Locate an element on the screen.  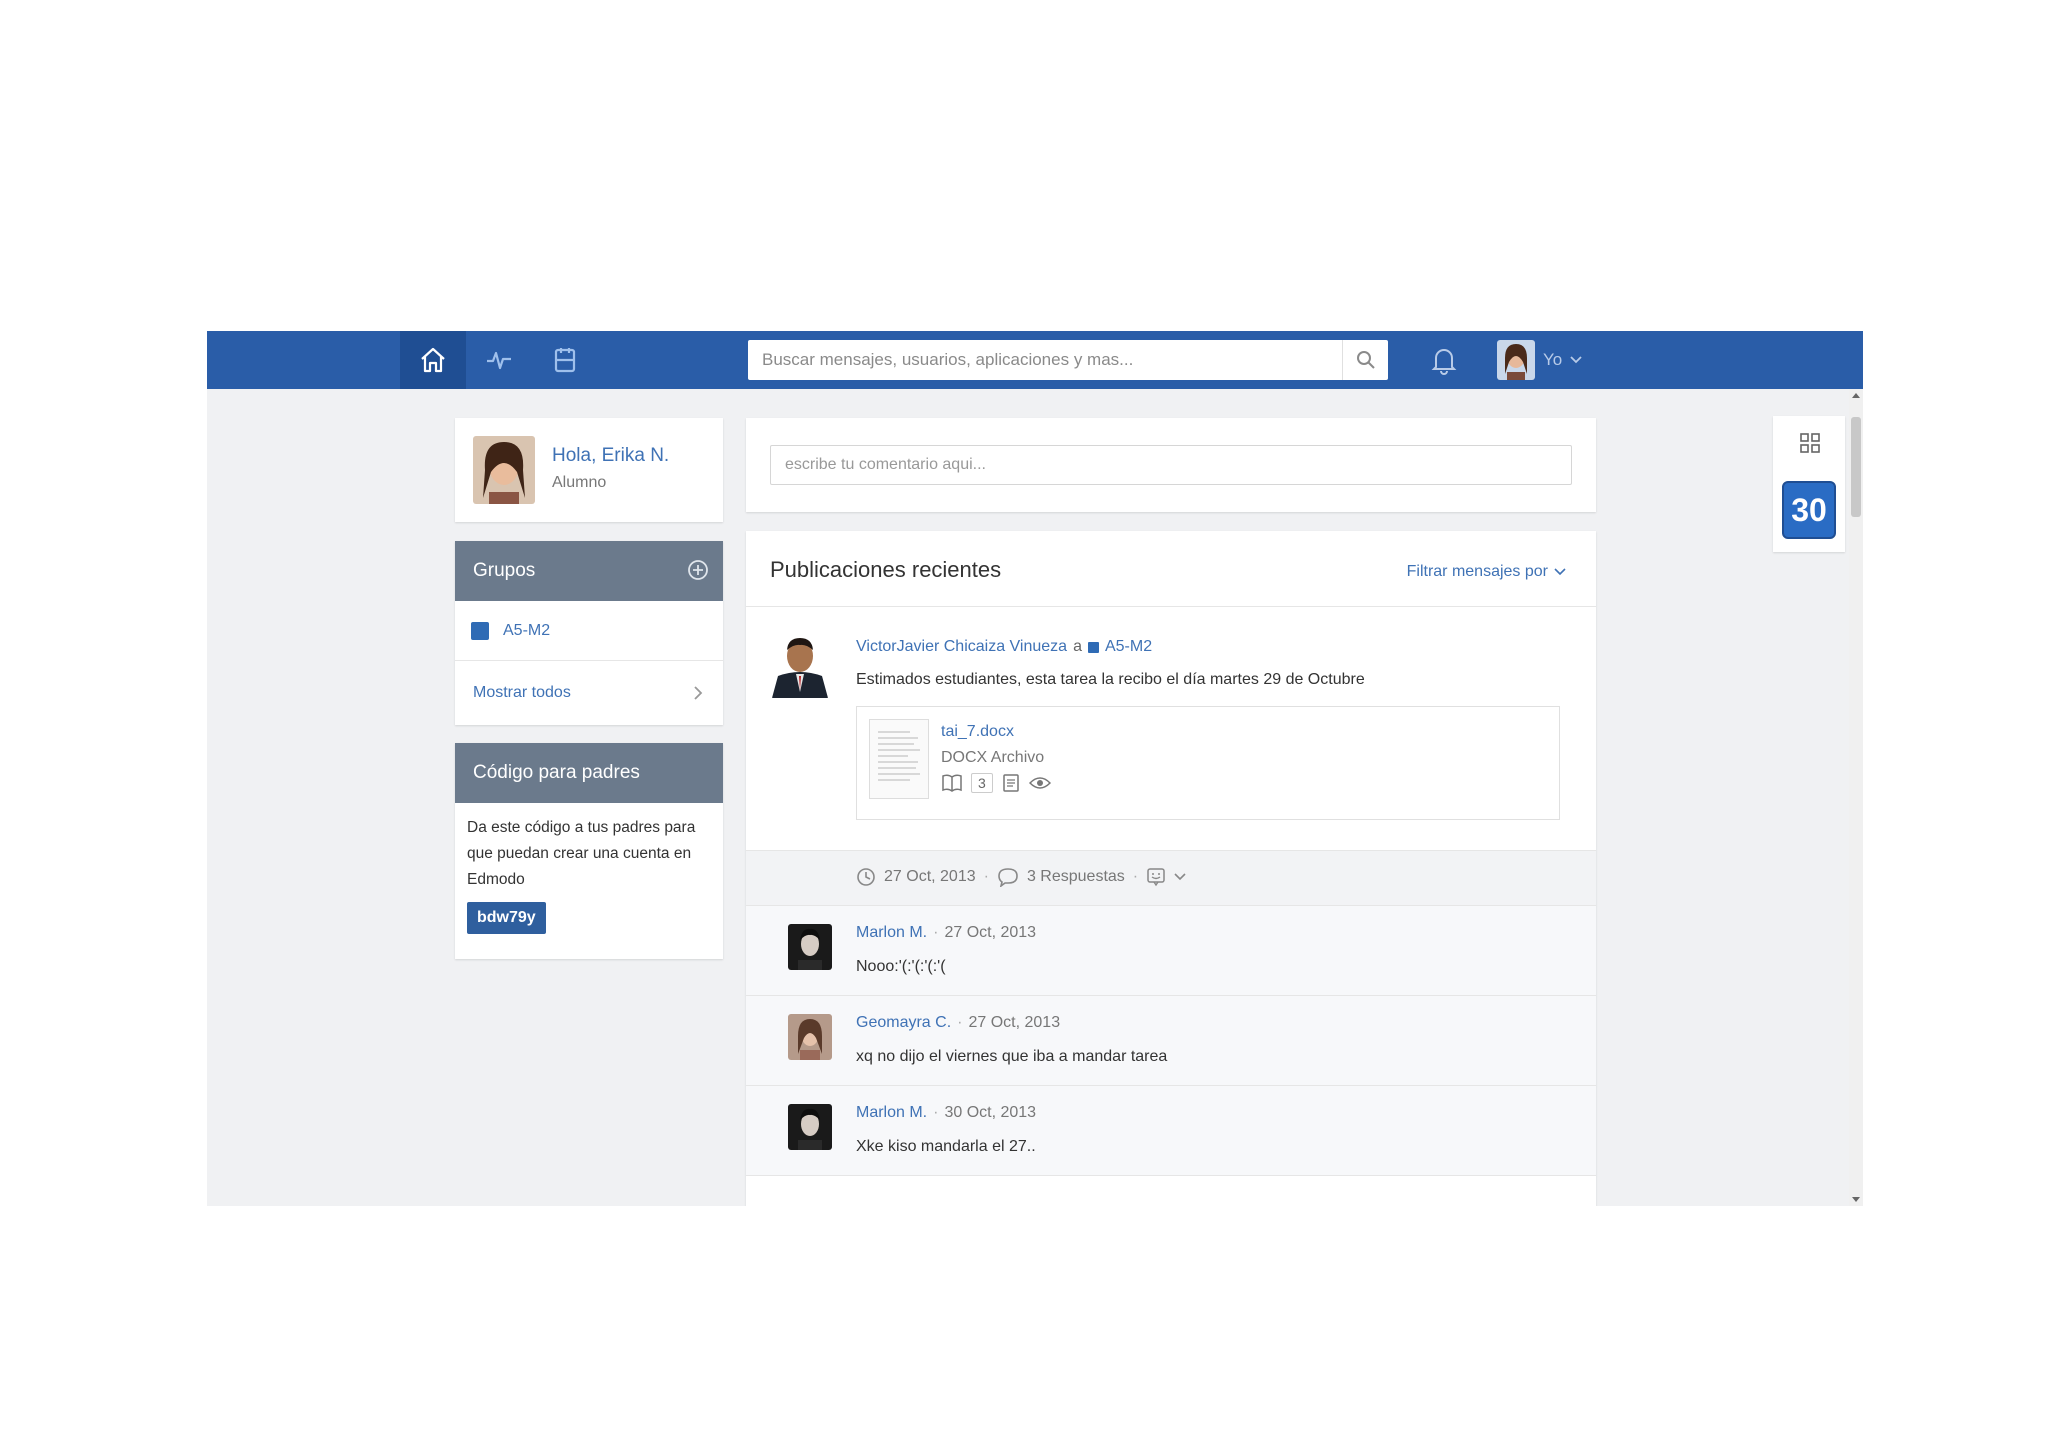
page-scrollbar is located at coordinates (1856, 797).